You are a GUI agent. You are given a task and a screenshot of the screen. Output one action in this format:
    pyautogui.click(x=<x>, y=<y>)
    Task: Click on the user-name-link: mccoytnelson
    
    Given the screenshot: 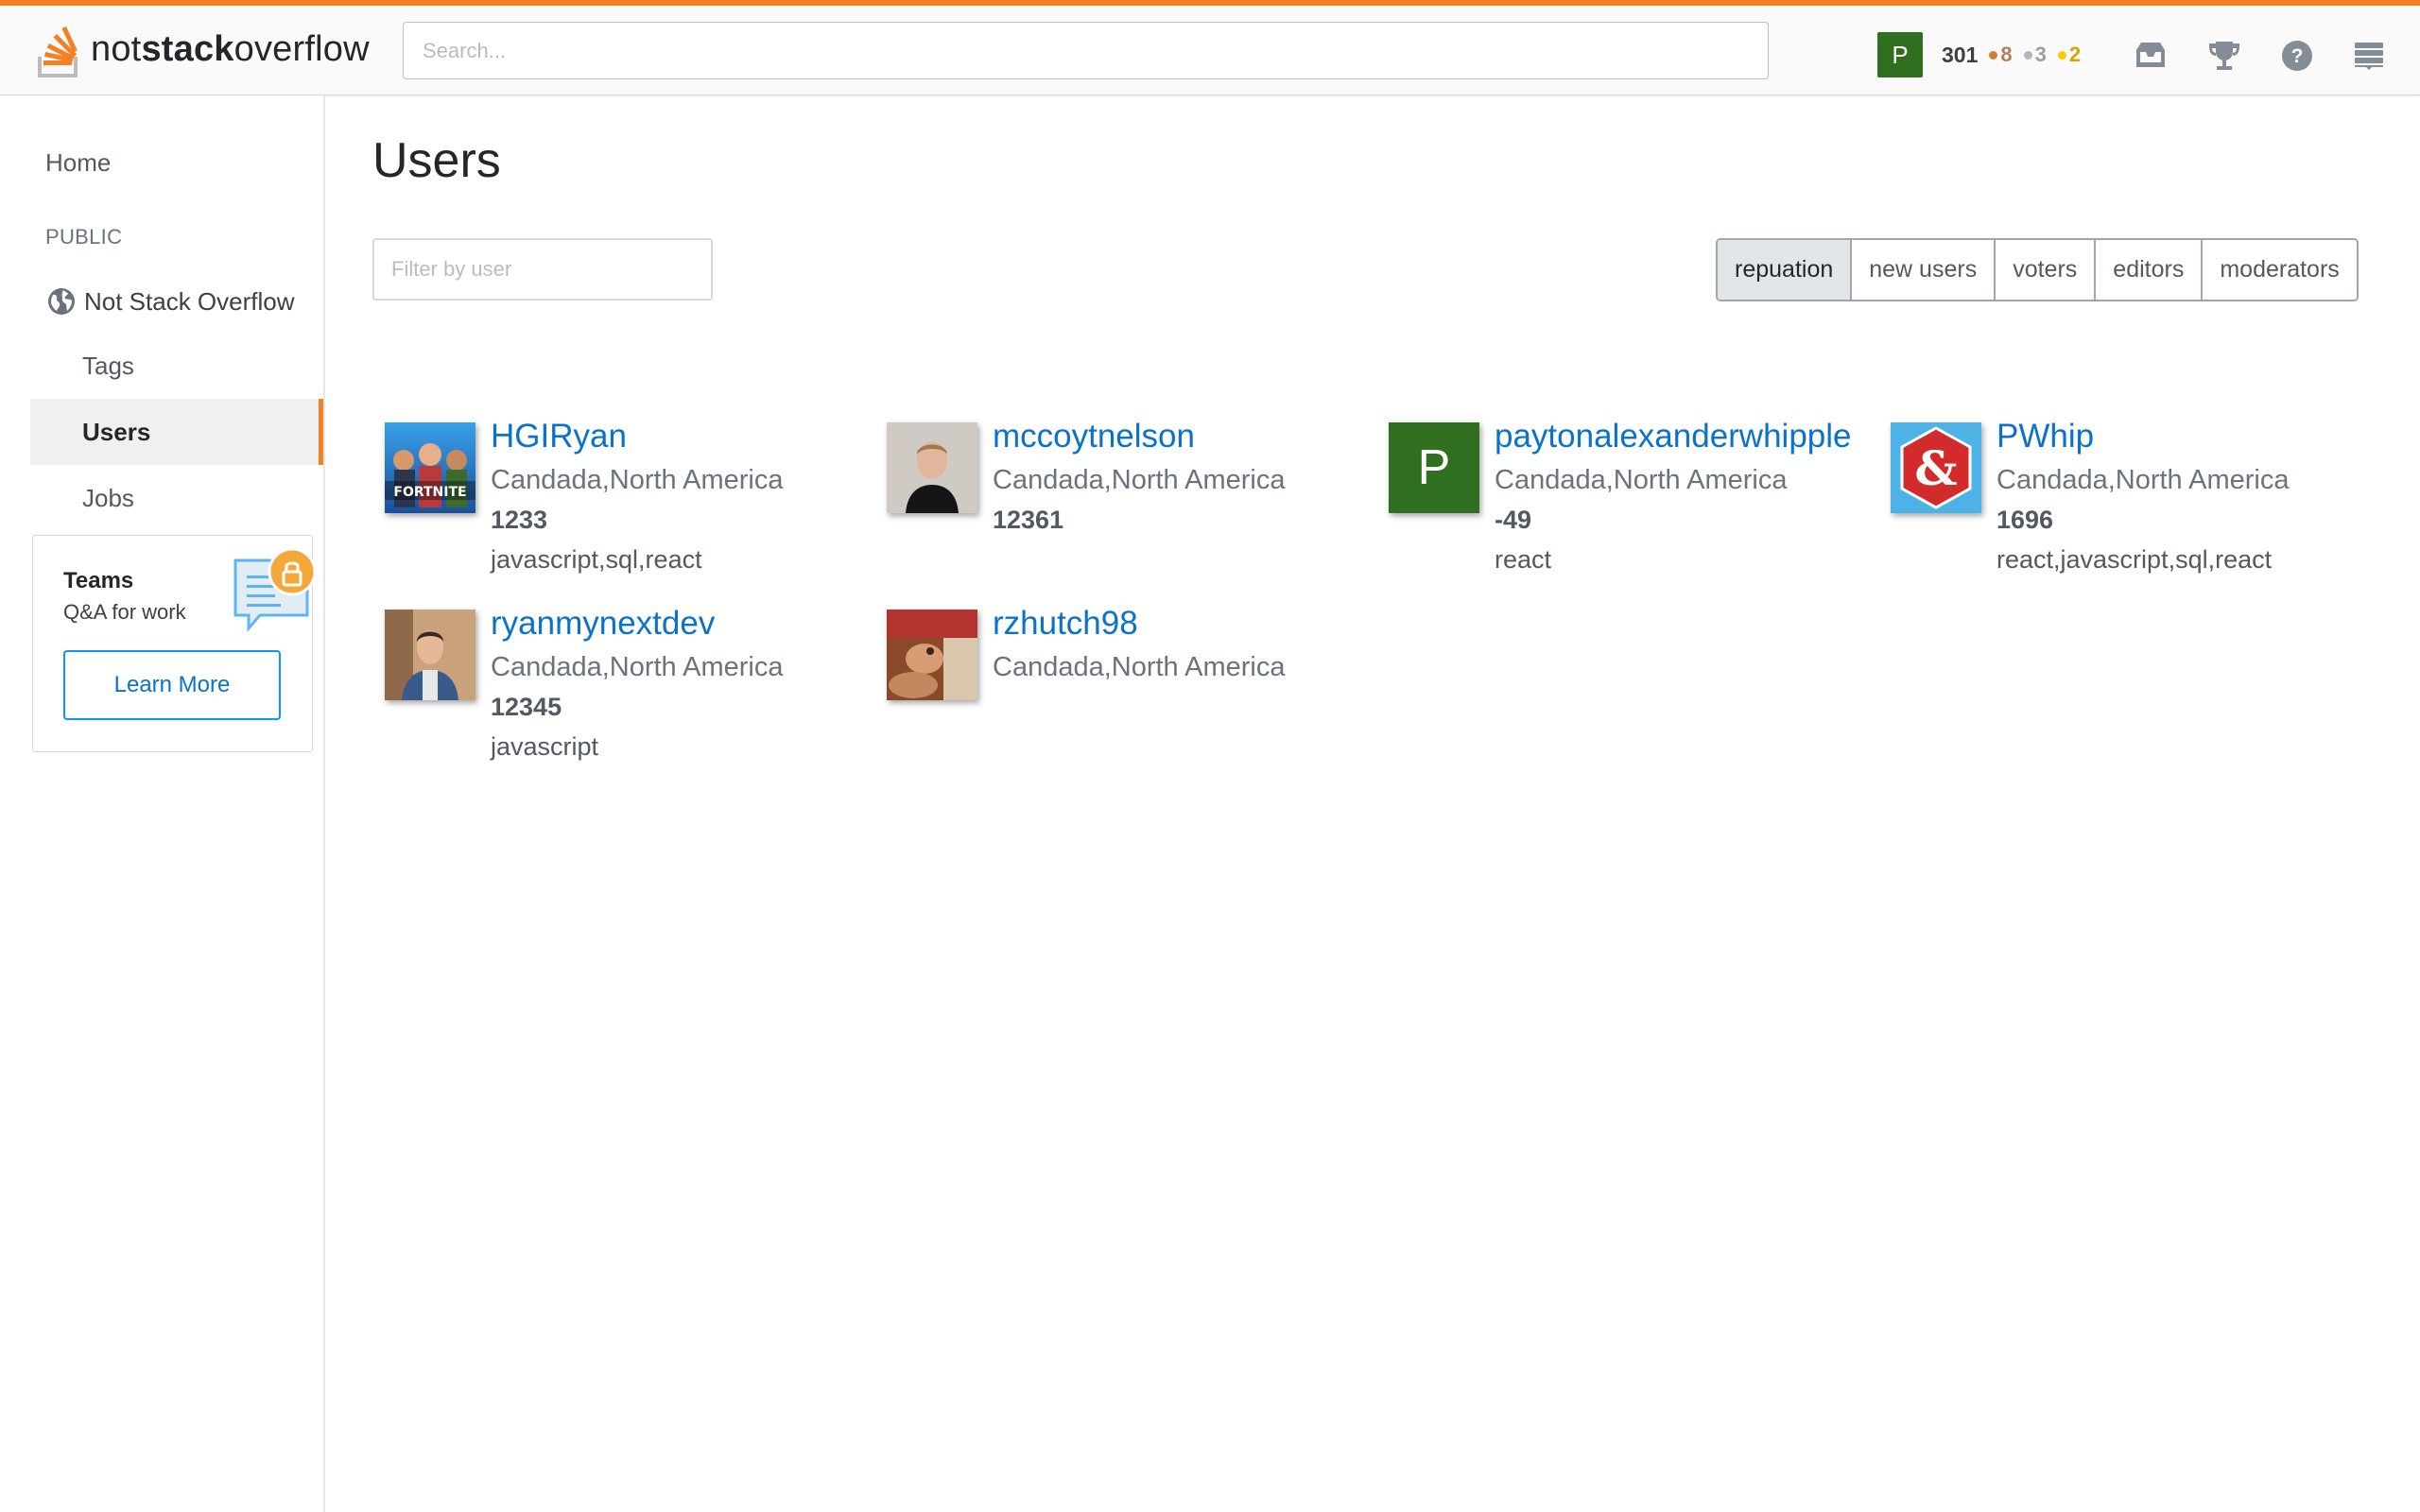 What is the action you would take?
    pyautogui.click(x=1094, y=436)
    